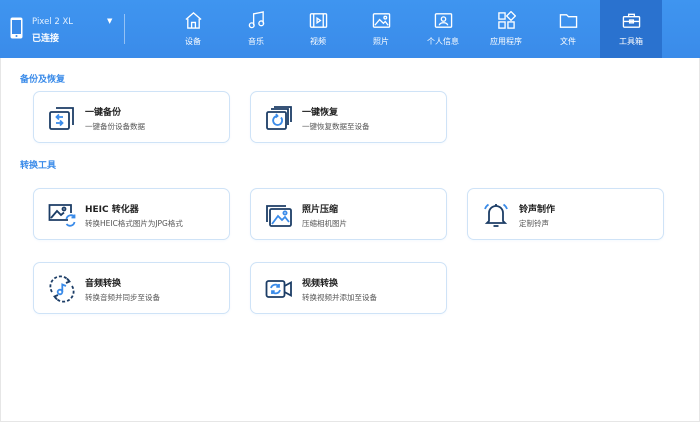 This screenshot has width=700, height=422. Describe the element at coordinates (318, 20) in the screenshot. I see `video-icon` at that location.